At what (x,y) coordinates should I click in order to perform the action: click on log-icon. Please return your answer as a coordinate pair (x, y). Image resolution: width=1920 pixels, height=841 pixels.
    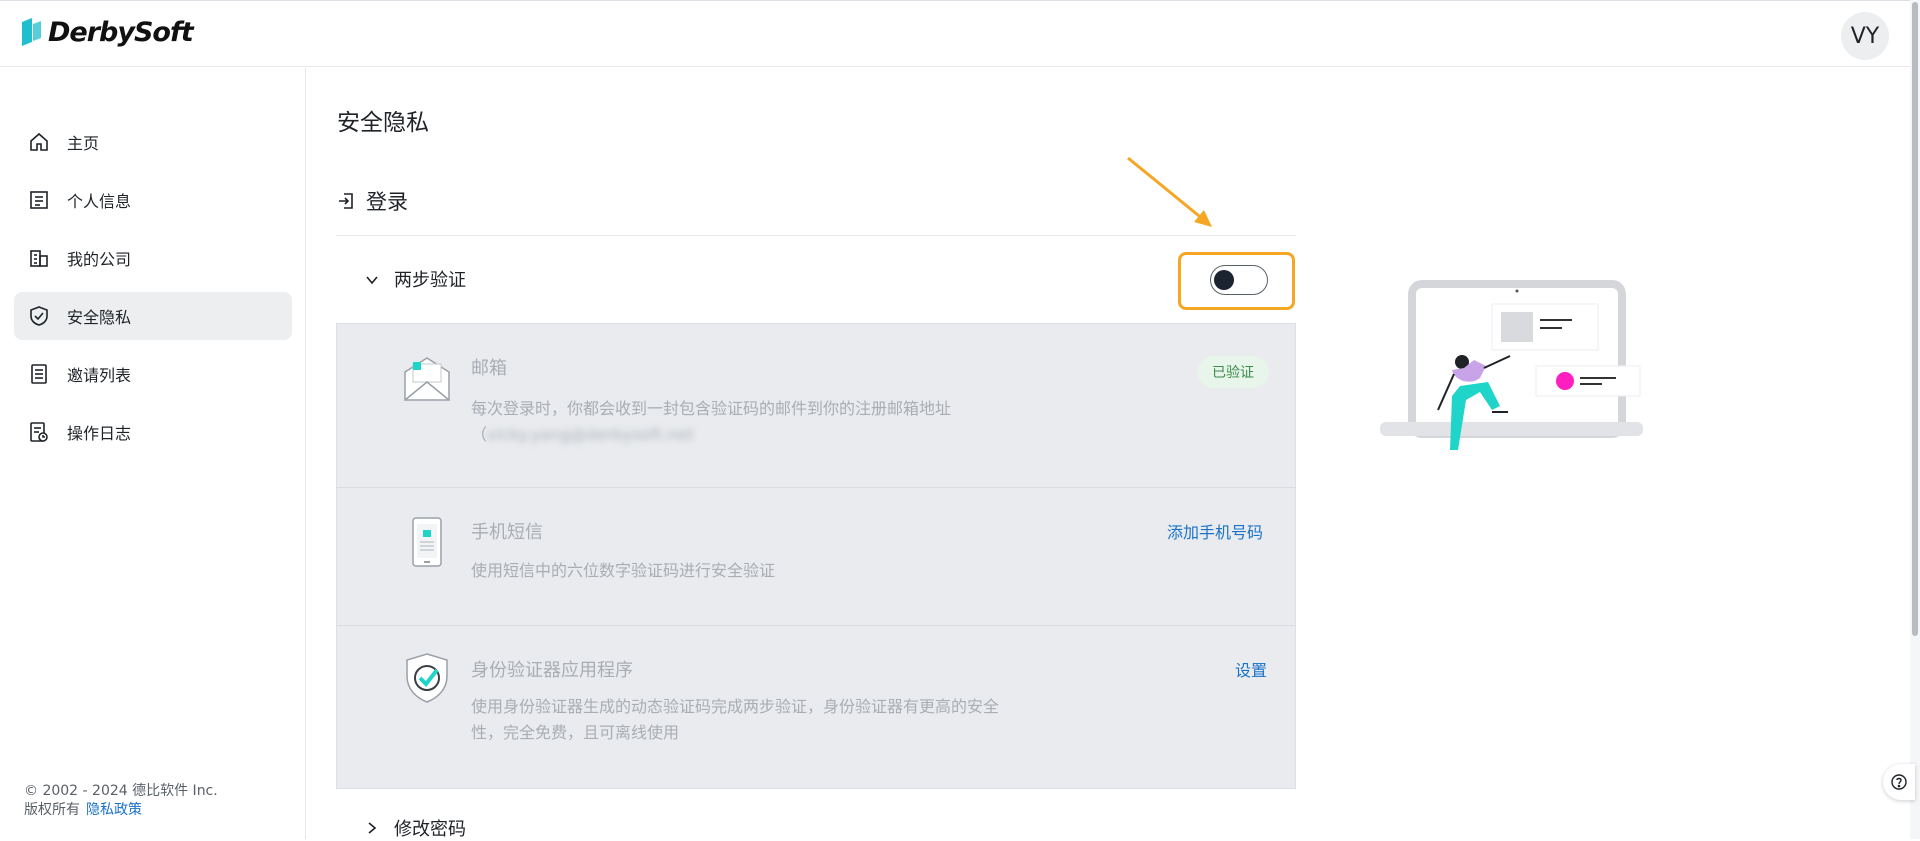
    Looking at the image, I should click on (39, 432).